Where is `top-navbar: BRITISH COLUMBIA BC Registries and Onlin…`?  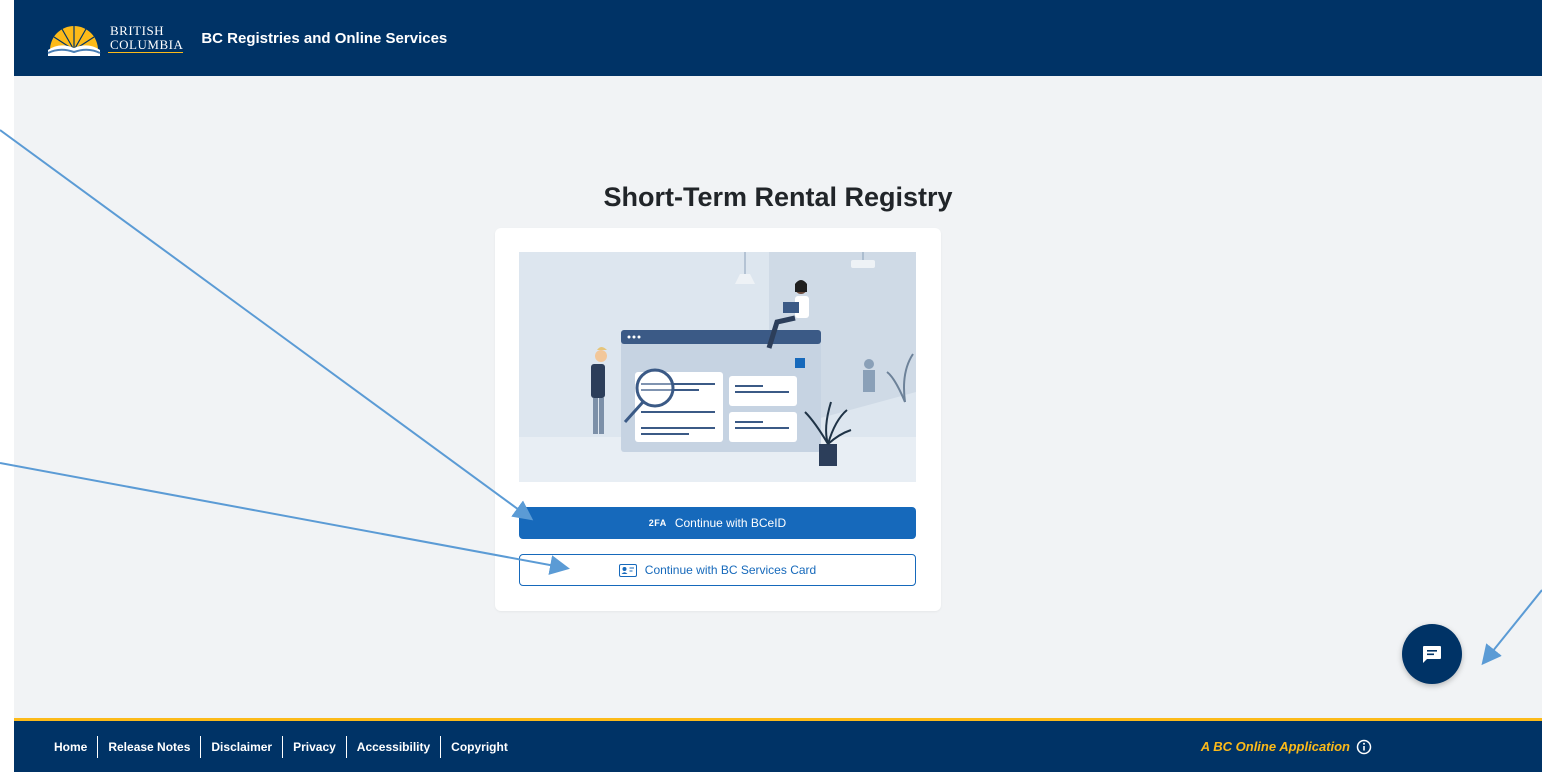 top-navbar: BRITISH COLUMBIA BC Registries and Onlin… is located at coordinates (778, 38).